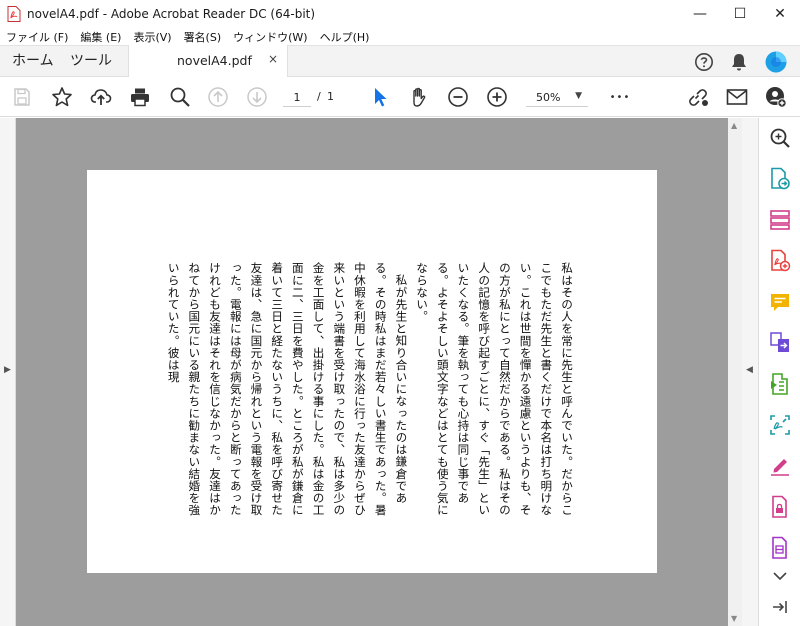 Image resolution: width=800 pixels, height=626 pixels. I want to click on menu-window: ウィンドウ(W), so click(270, 37).